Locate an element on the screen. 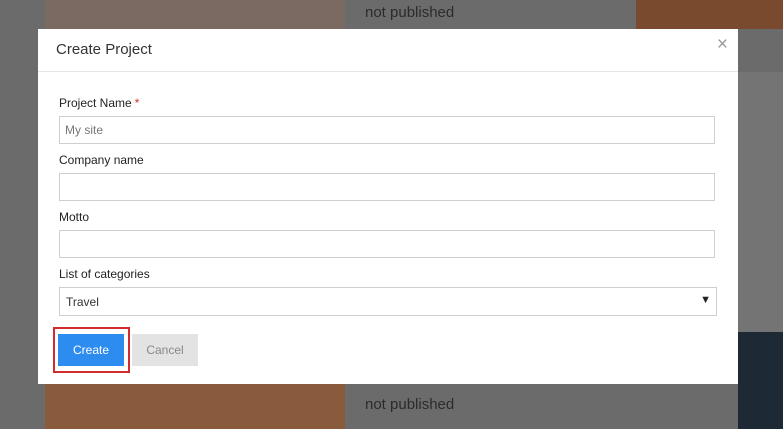 This screenshot has height=429, width=783. required-mark: * is located at coordinates (137, 103).